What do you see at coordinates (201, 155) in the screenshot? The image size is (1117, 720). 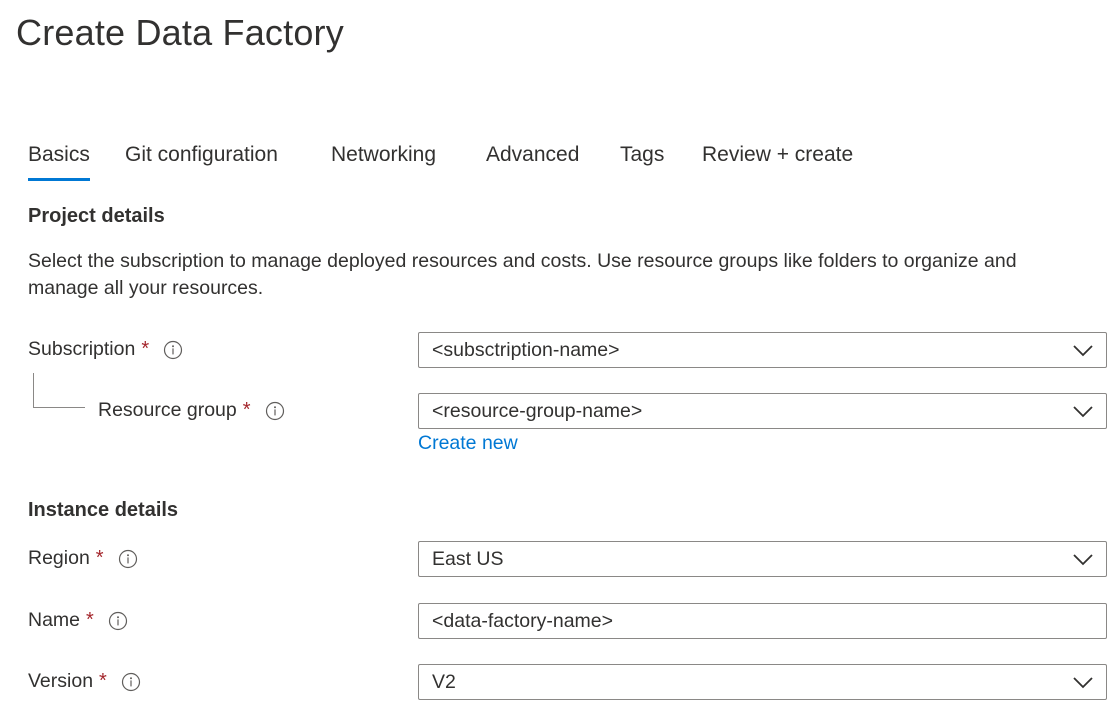 I see `tab-git-configuration: Git configuration` at bounding box center [201, 155].